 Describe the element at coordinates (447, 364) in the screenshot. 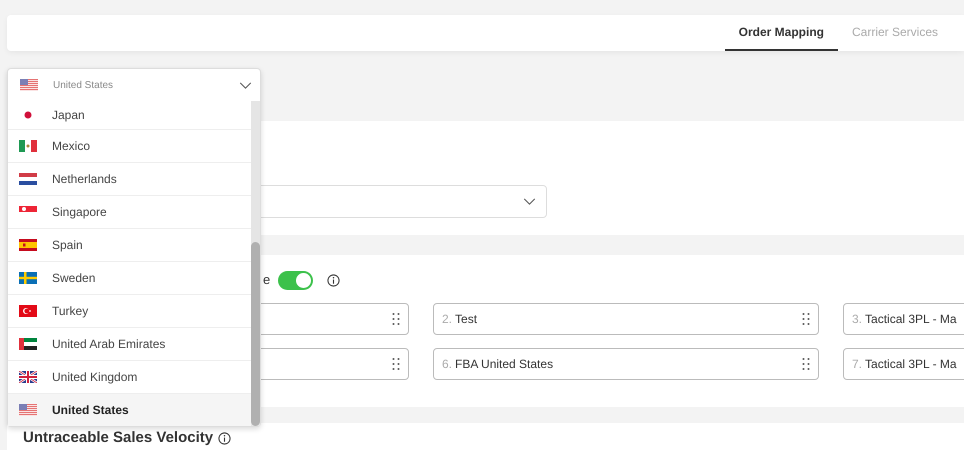

I see `item-number: 6.` at that location.